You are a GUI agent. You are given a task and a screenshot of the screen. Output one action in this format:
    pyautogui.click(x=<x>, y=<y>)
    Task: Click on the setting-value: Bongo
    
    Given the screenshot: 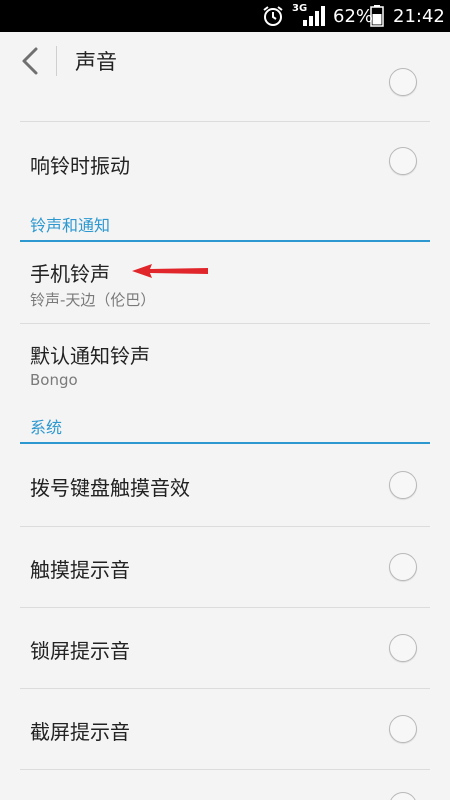 What is the action you would take?
    pyautogui.click(x=54, y=380)
    